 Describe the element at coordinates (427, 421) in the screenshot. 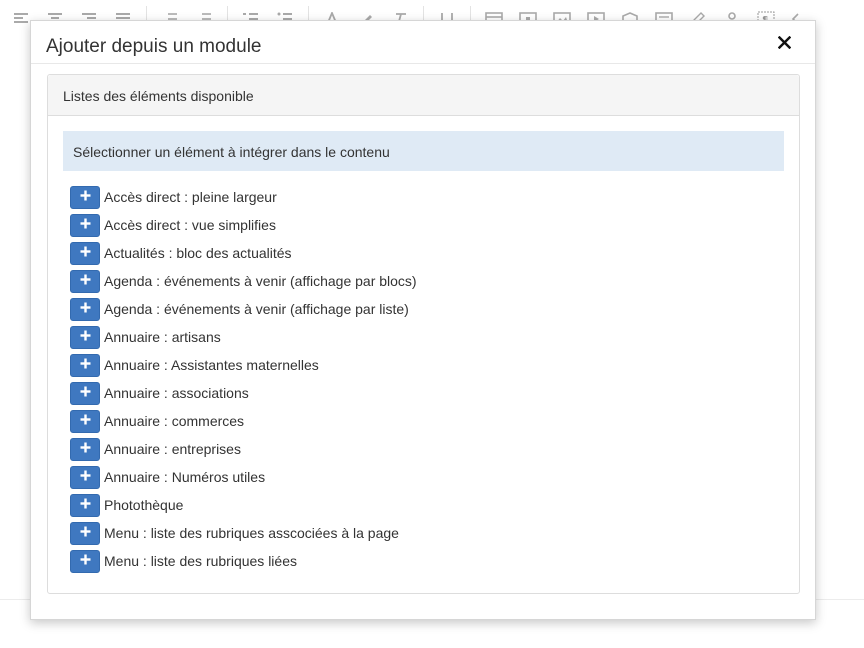

I see `list-item: Annuaire : commerces` at that location.